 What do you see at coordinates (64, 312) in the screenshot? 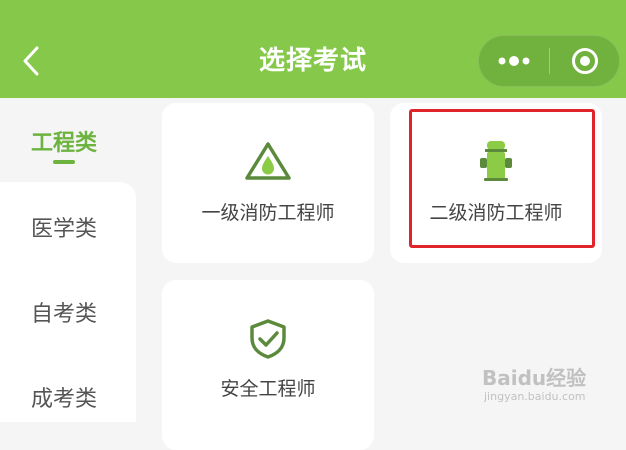
I see `sidebar-item-self-study: 自考类` at bounding box center [64, 312].